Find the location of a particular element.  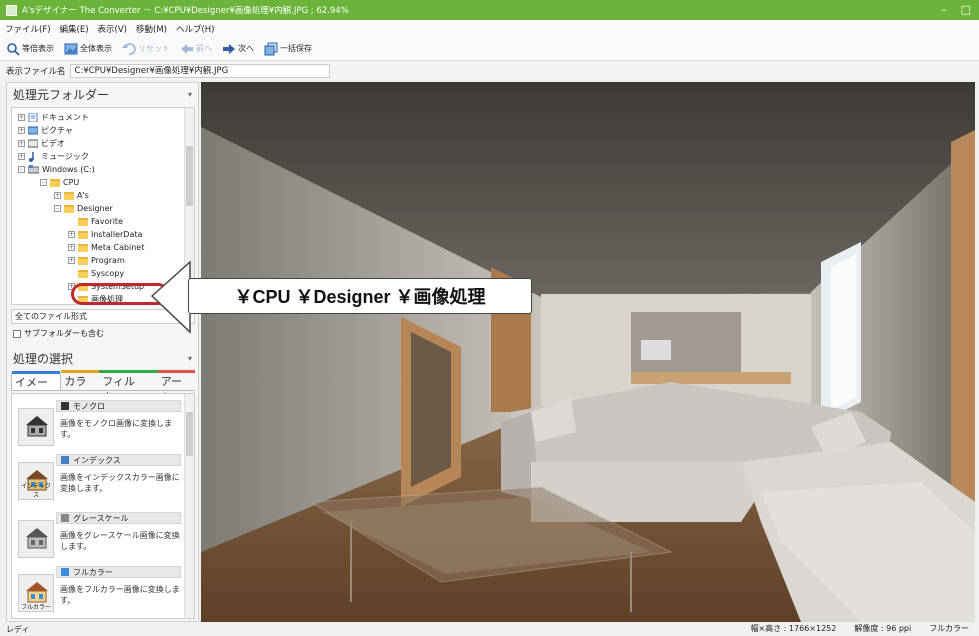

maximize-icon: □ is located at coordinates (966, 9).